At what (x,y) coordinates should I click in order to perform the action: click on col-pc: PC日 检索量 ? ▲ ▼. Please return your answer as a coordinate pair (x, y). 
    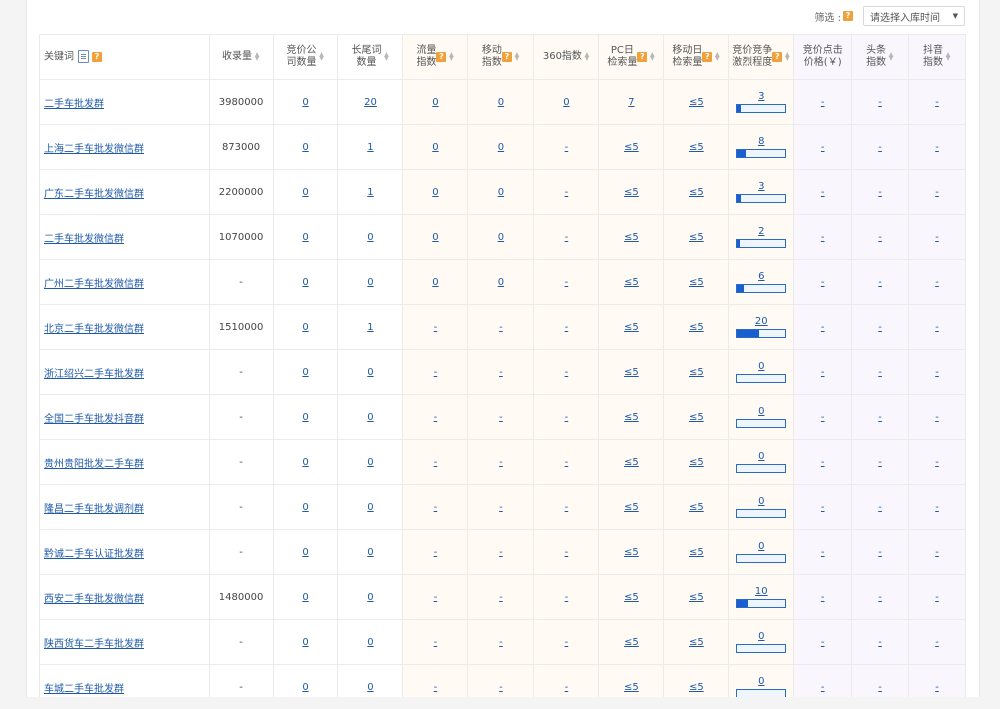
    Looking at the image, I should click on (631, 57).